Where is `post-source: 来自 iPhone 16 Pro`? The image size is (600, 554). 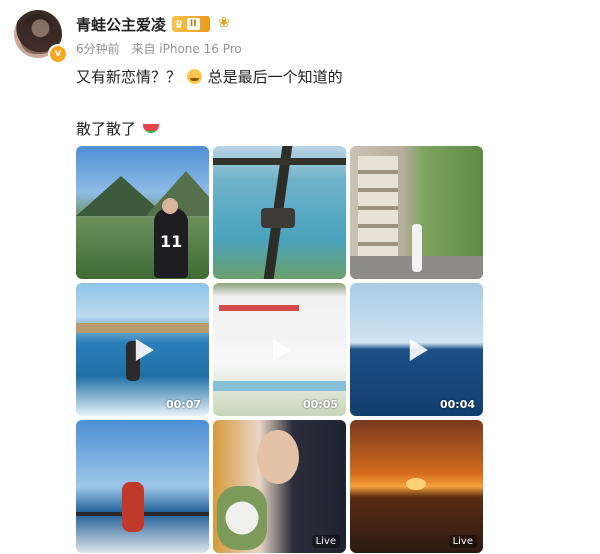 post-source: 来自 iPhone 16 Pro is located at coordinates (186, 49).